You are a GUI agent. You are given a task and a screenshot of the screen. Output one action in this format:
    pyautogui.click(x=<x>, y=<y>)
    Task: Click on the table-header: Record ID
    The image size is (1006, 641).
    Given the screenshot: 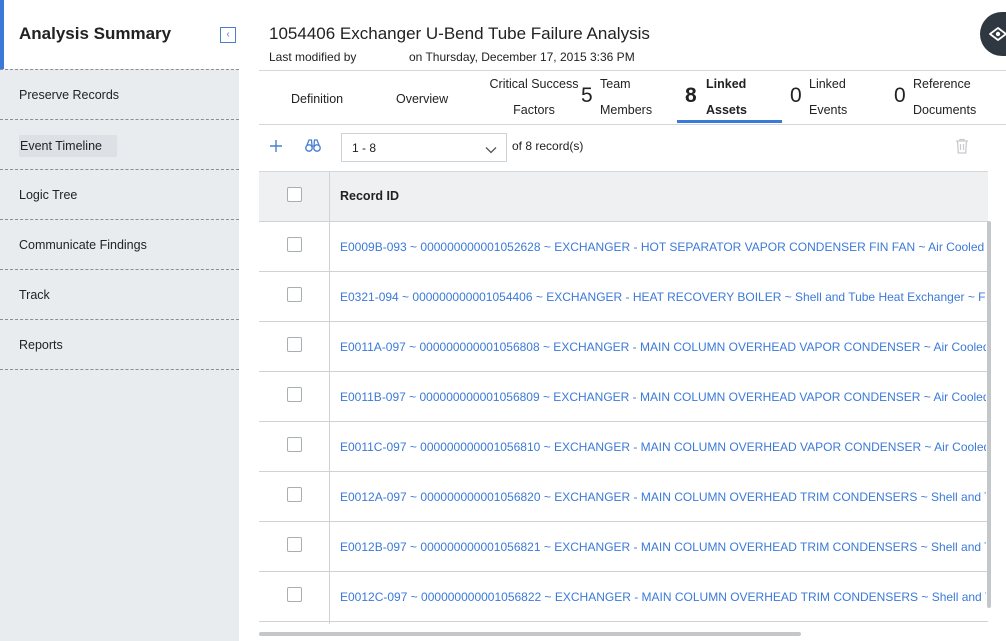 What is the action you would take?
    pyautogui.click(x=623, y=197)
    